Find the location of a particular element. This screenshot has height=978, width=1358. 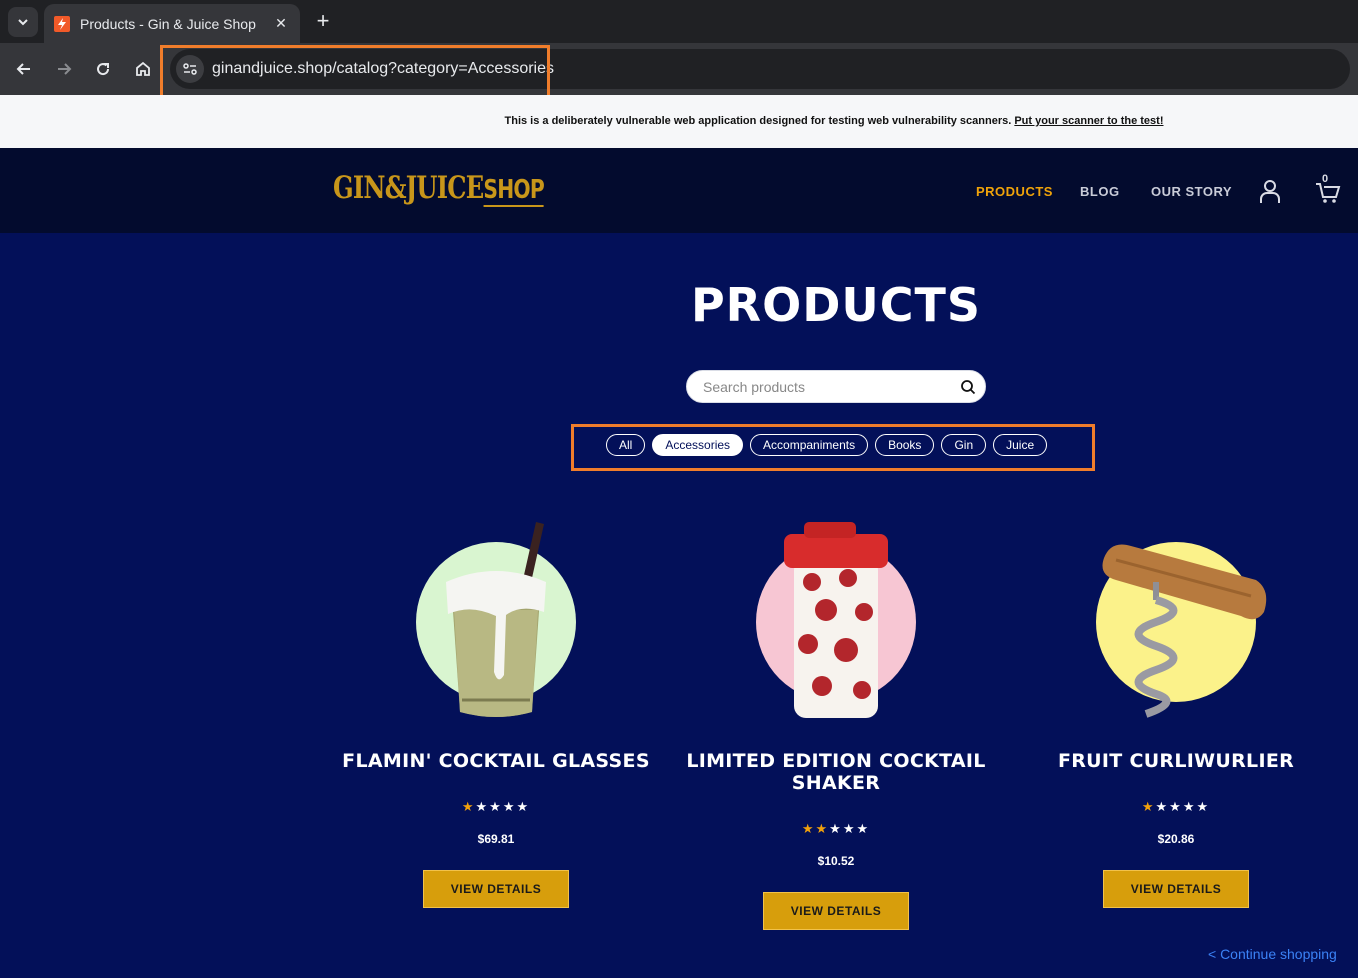

nav-blog: BLOG is located at coordinates (1100, 191).